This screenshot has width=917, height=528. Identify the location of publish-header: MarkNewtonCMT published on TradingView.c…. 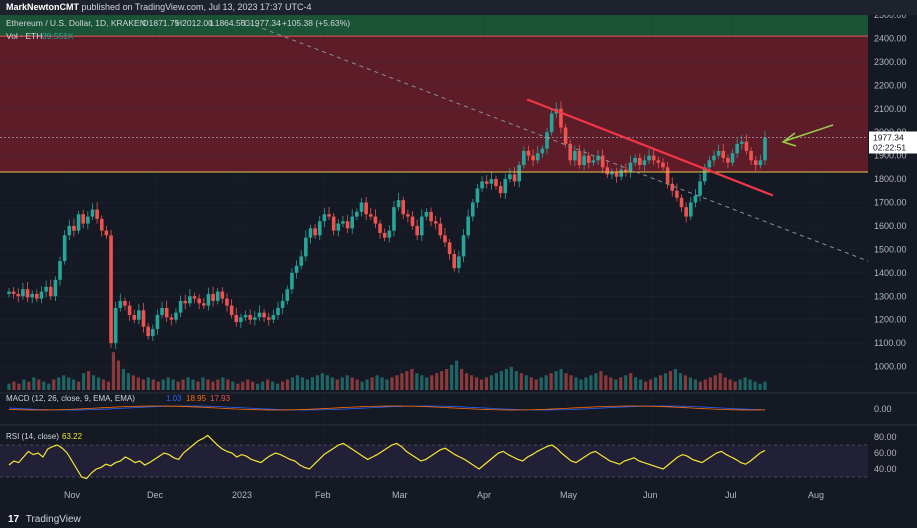
(458, 7).